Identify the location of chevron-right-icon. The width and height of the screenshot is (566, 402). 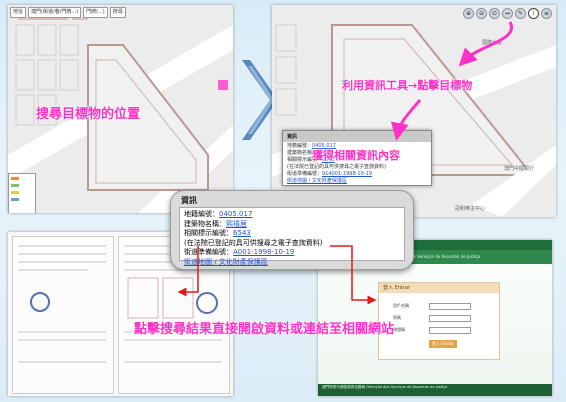
(258, 100).